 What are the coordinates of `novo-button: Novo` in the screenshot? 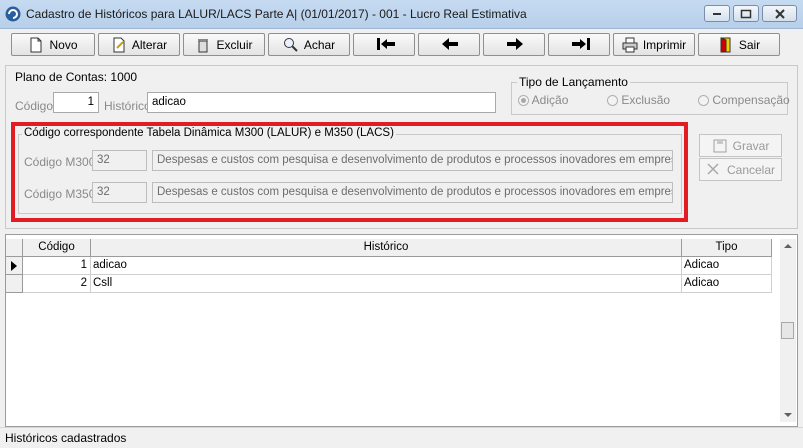 It's located at (53, 44).